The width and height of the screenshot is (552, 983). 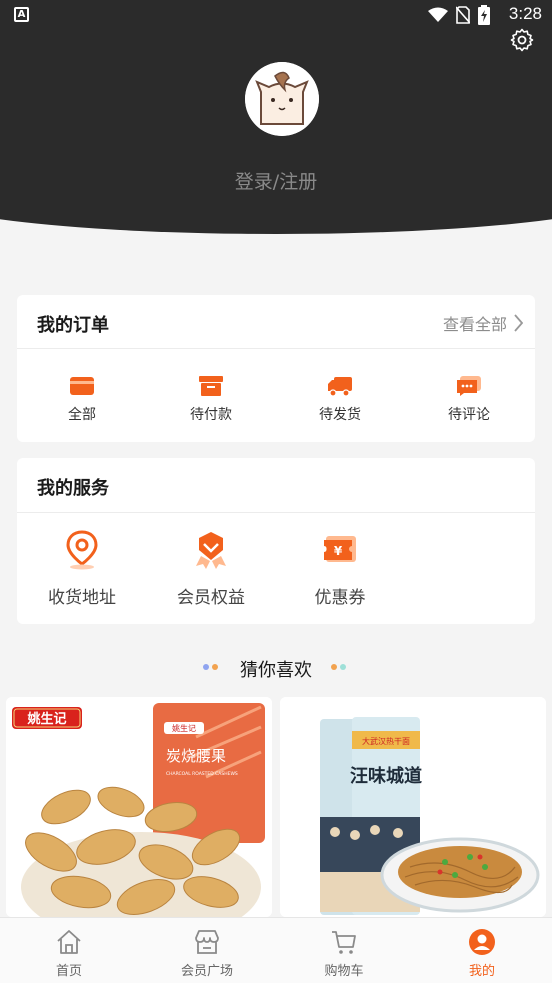 I want to click on service-address-button: 收货地址, so click(x=82, y=569).